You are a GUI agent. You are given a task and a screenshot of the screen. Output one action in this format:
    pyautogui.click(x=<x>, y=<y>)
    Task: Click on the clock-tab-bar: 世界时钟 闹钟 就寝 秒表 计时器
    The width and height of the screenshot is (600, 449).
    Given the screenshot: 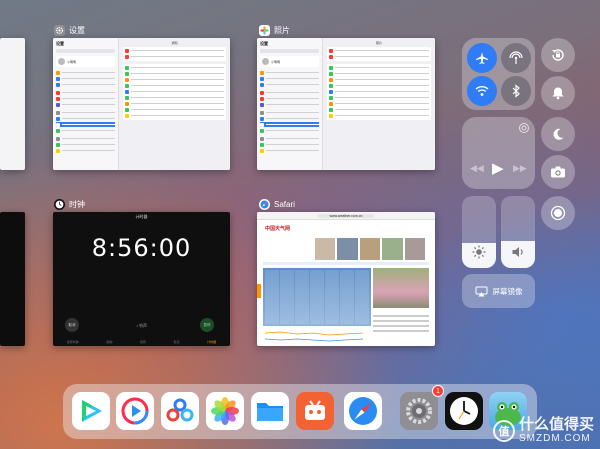 What is the action you would take?
    pyautogui.click(x=141, y=342)
    